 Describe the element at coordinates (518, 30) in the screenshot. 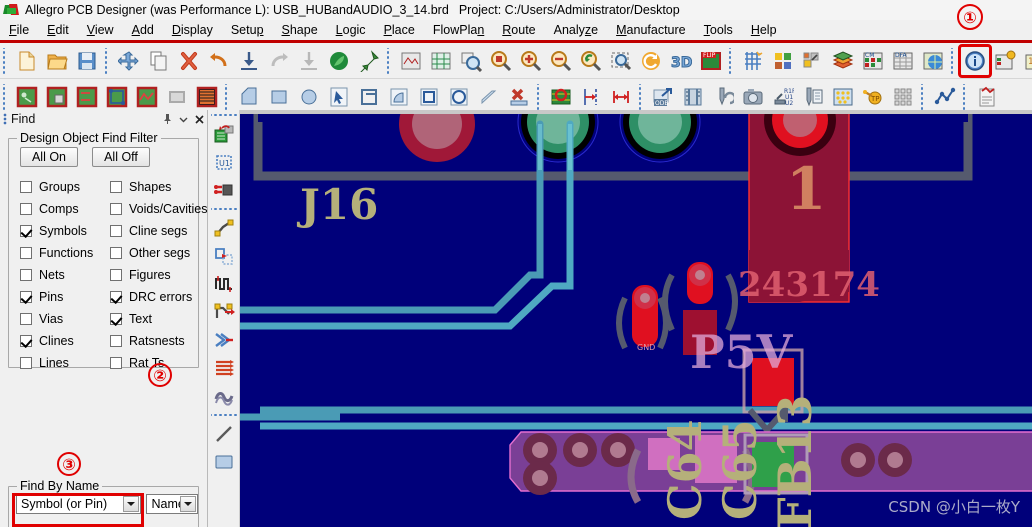

I see `menu-route: Route` at that location.